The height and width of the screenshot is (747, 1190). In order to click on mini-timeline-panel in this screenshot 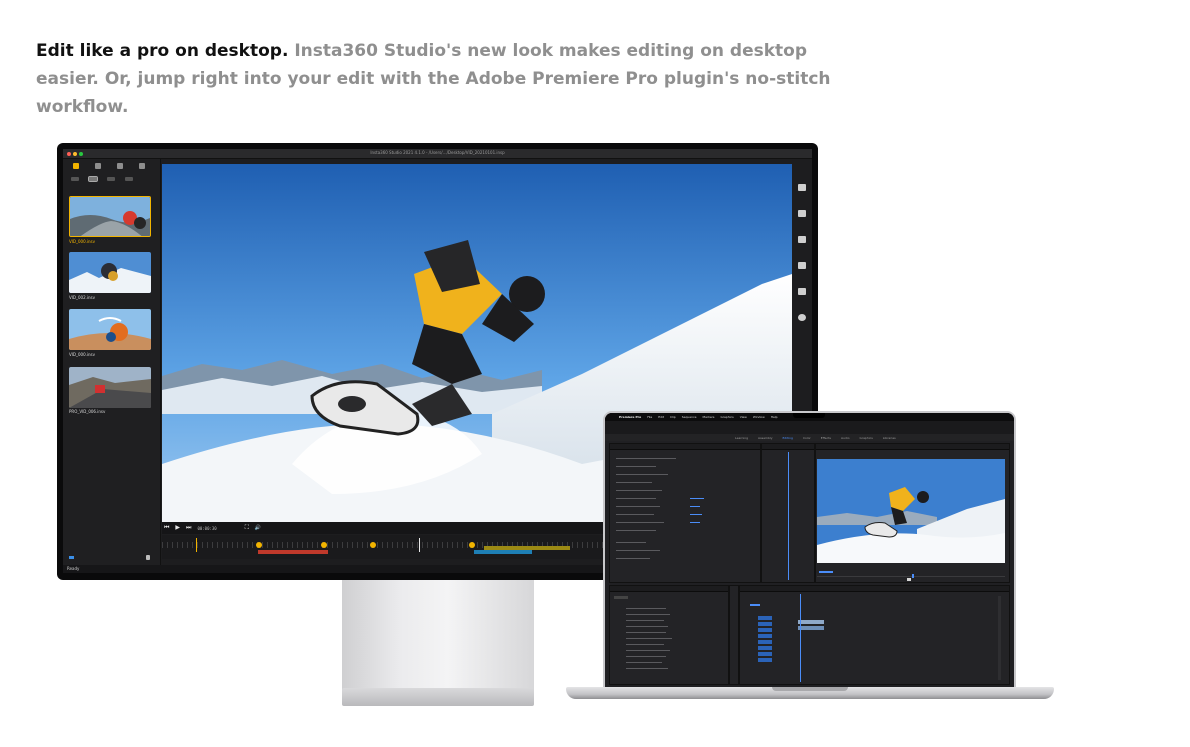, I will do `click(788, 513)`.